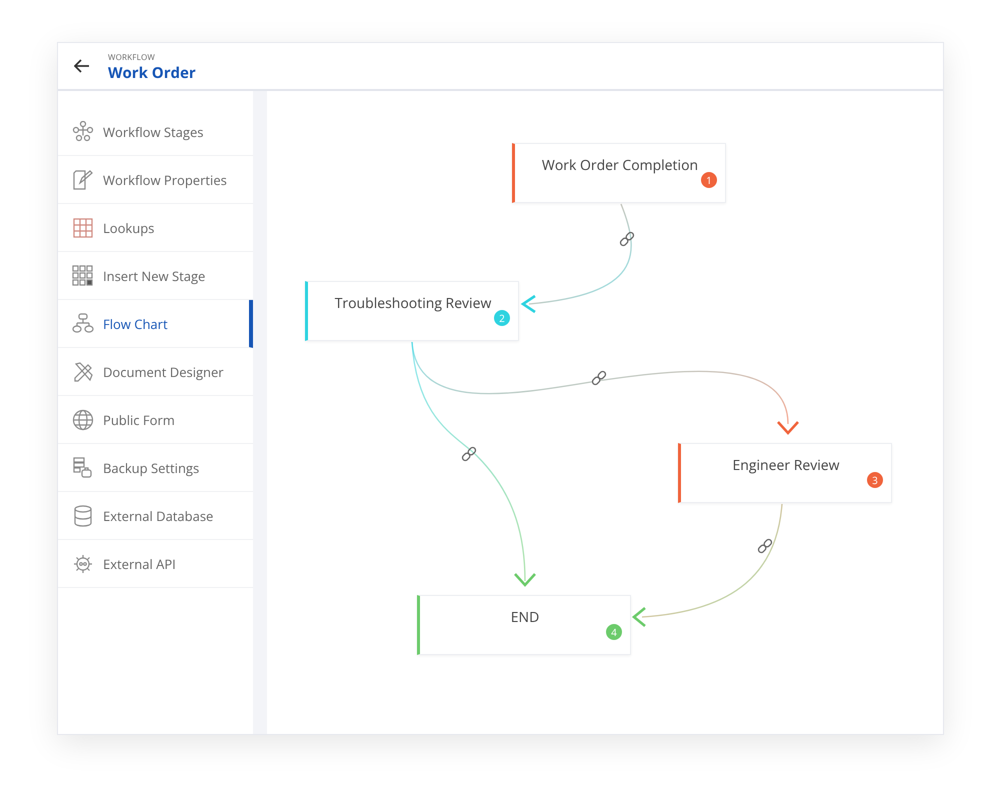  Describe the element at coordinates (155, 228) in the screenshot. I see `sidebar-item: Lookups` at that location.